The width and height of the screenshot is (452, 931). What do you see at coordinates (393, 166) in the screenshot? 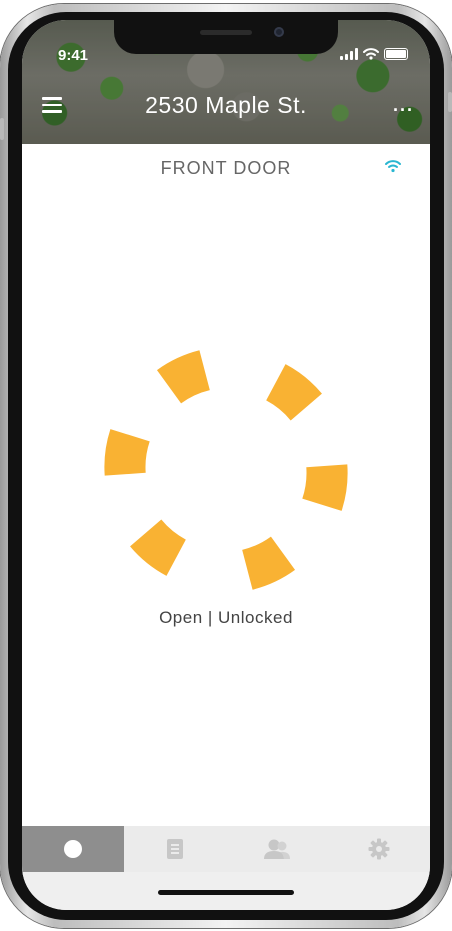
I see `wifi-connected-icon` at bounding box center [393, 166].